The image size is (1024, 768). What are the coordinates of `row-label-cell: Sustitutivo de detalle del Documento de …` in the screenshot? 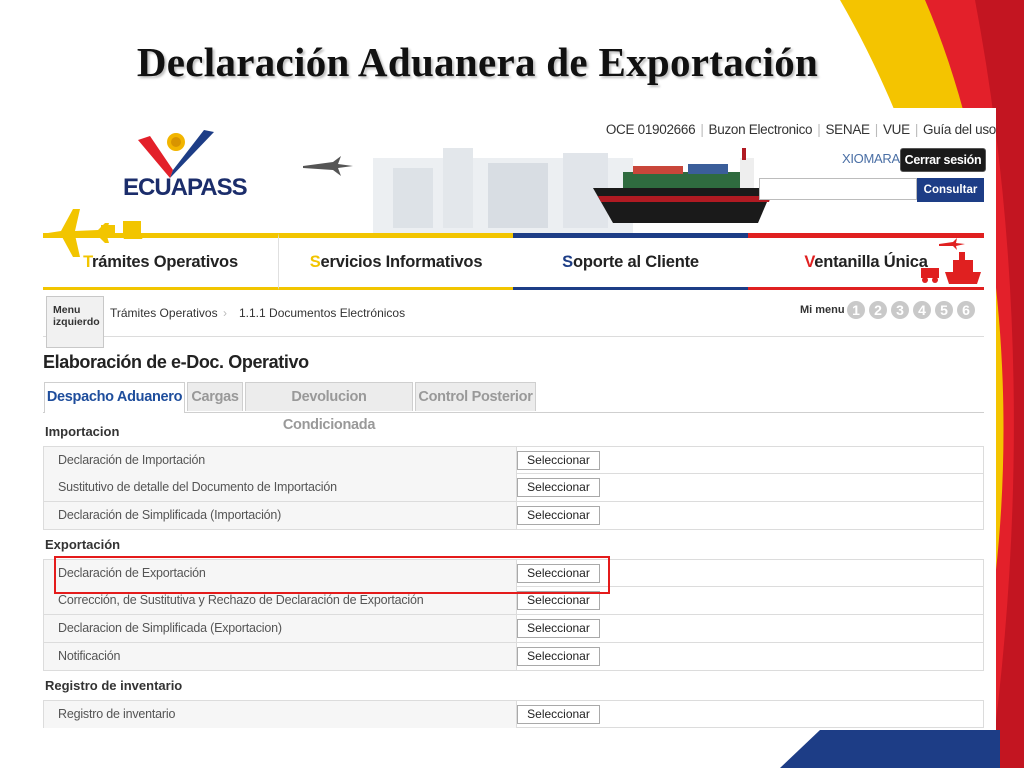 It's located at (280, 487).